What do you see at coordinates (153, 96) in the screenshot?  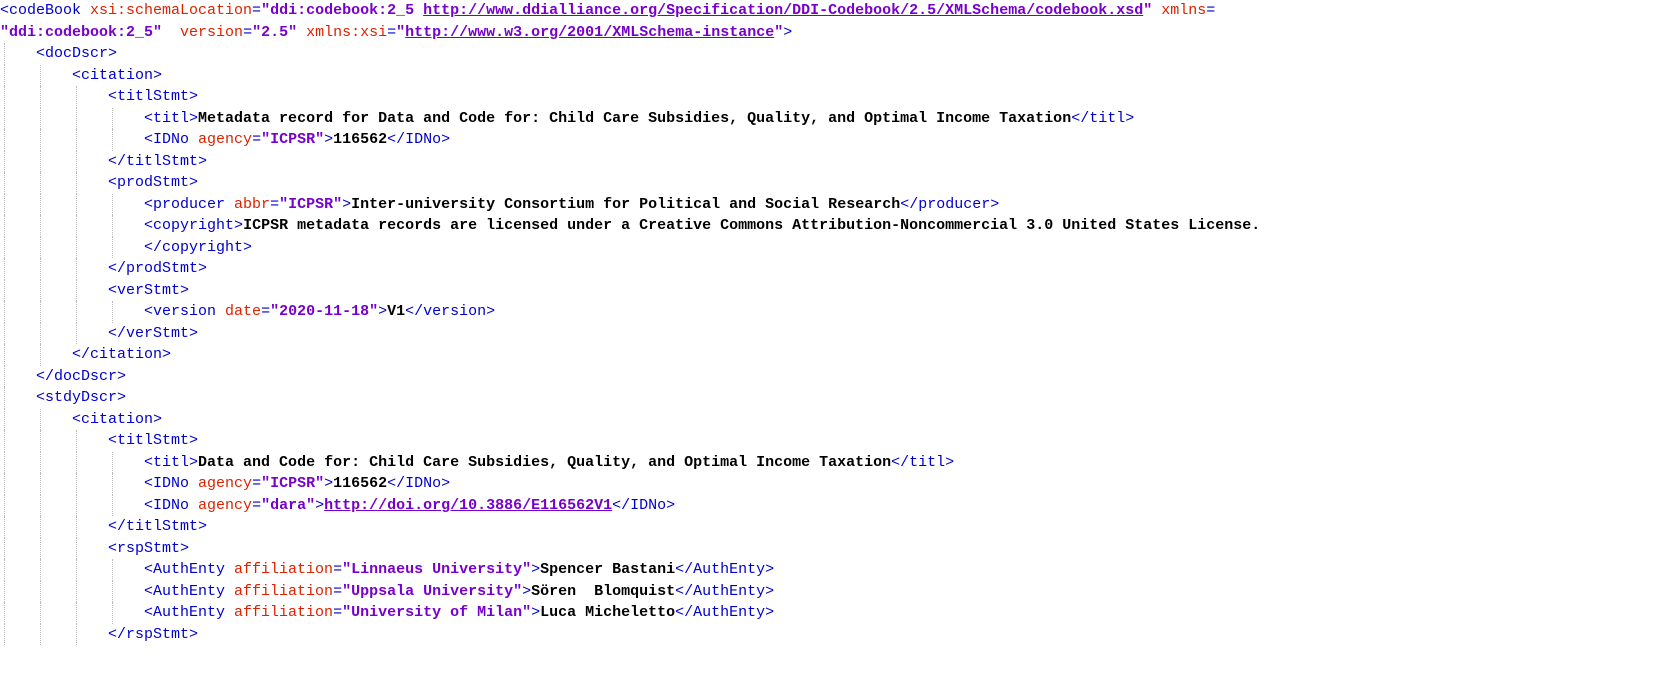 I see `xml-tag: <titlStmt>` at bounding box center [153, 96].